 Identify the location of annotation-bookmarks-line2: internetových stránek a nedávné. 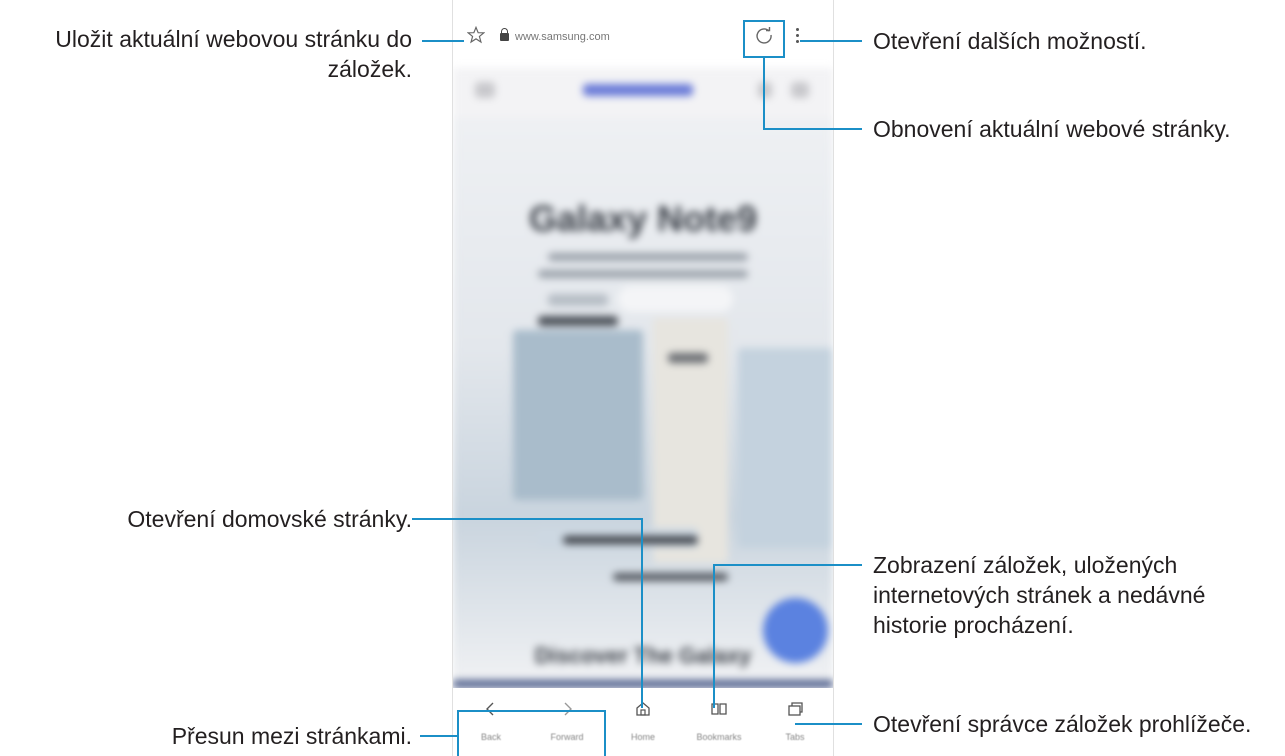
(1039, 595).